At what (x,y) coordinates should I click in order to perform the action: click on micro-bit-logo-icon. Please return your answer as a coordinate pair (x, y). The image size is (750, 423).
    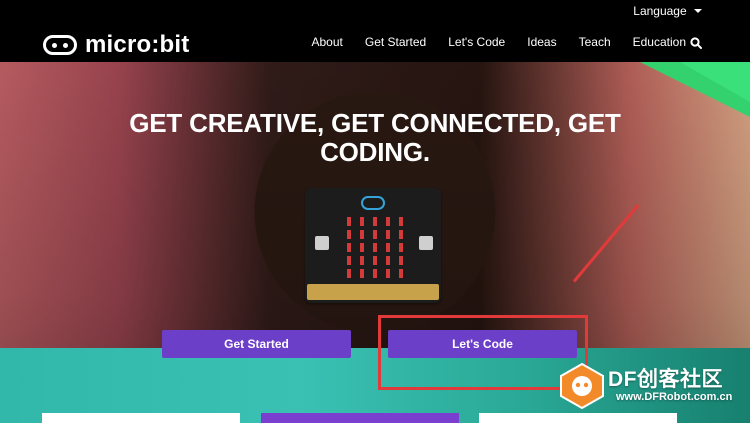
    Looking at the image, I should click on (60, 45).